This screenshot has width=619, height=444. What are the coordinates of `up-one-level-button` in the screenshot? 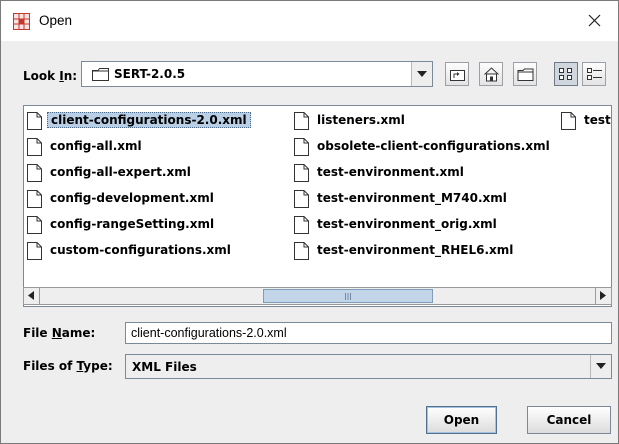 It's located at (457, 74).